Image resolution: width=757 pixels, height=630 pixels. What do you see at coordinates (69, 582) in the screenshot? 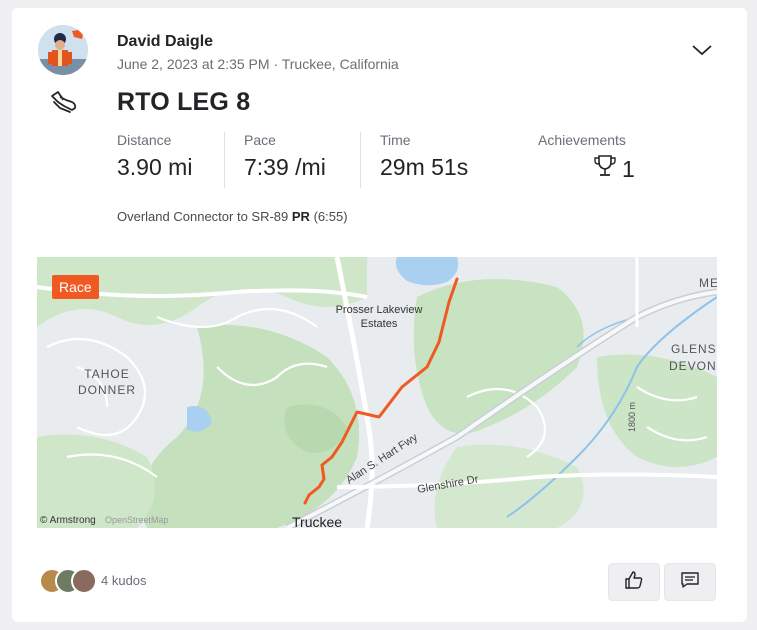
I see `kudos-avatars` at bounding box center [69, 582].